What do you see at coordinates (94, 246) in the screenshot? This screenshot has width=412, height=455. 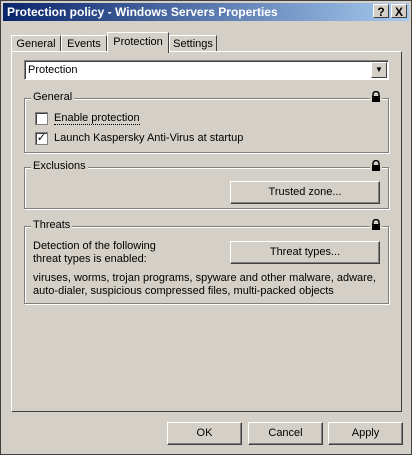 I see `threats-description: Detection of the following` at bounding box center [94, 246].